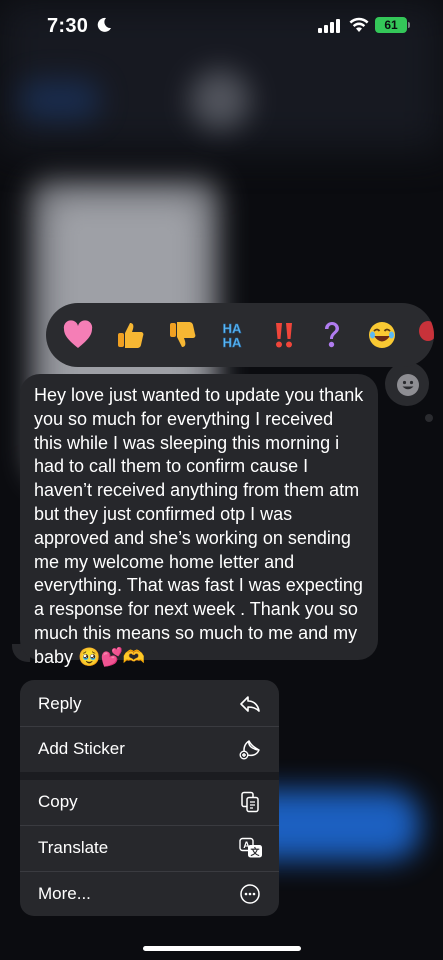  I want to click on thumbs-down-icon, so click(183, 334).